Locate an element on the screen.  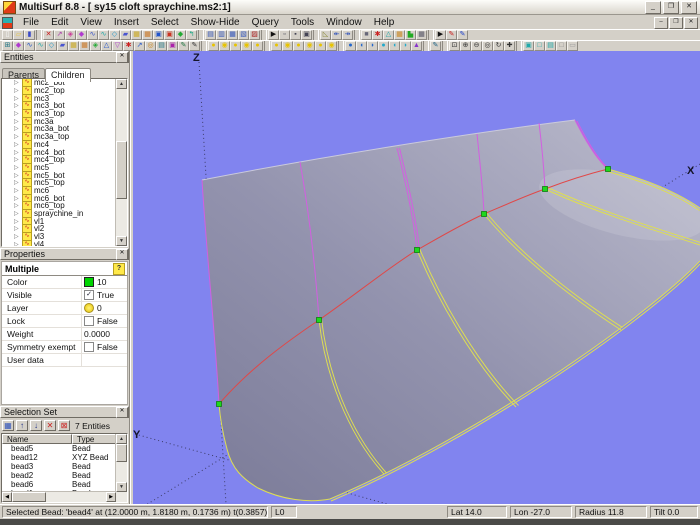
view-back-icon: ◗ is located at coordinates (405, 46).